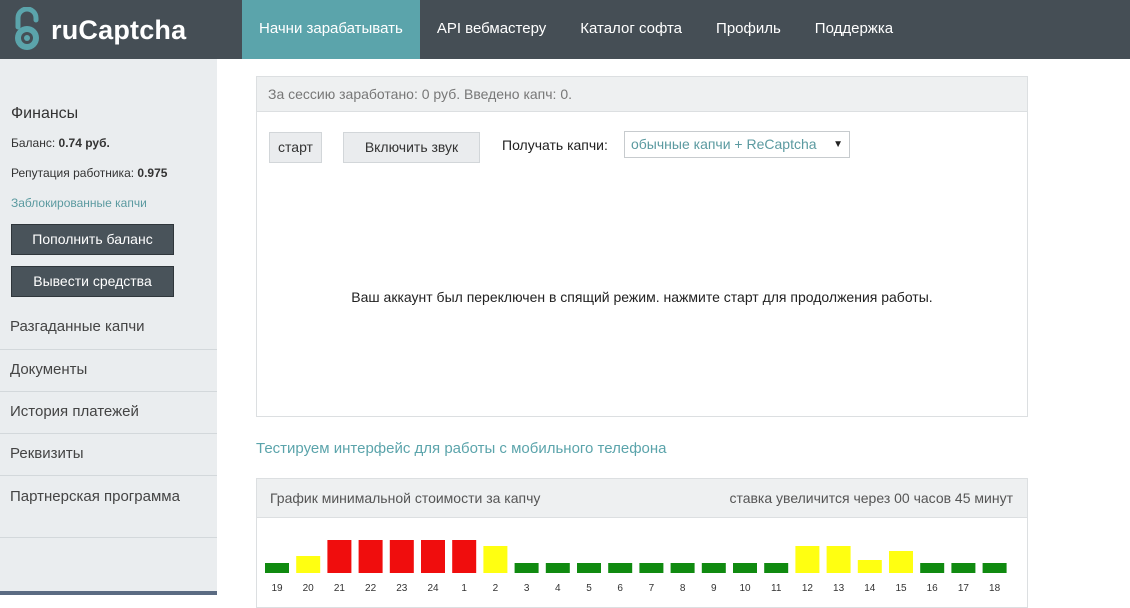 This screenshot has height=608, width=1130. What do you see at coordinates (27, 28) in the screenshot?
I see `padlock-logo-icon` at bounding box center [27, 28].